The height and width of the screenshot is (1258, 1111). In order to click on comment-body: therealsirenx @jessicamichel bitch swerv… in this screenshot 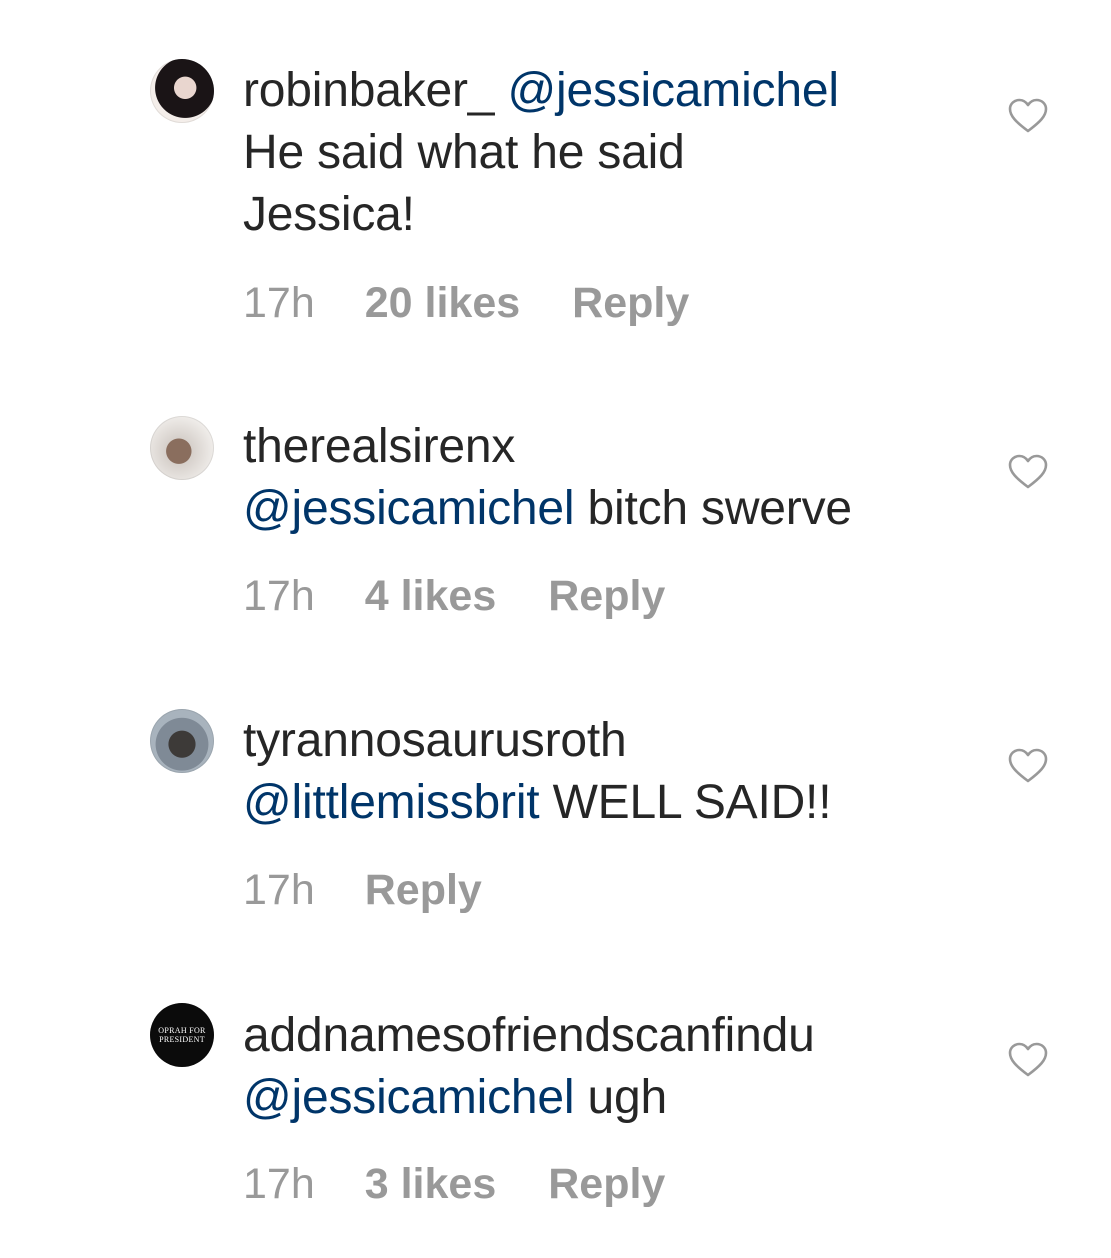, I will do `click(603, 478)`.